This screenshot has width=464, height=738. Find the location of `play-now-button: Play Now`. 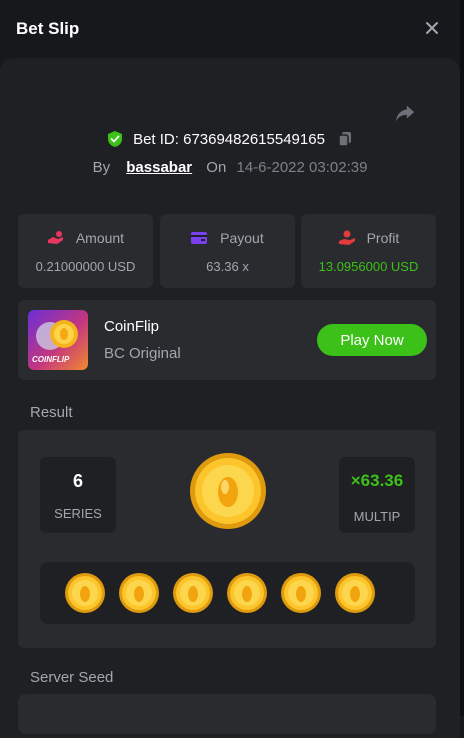

play-now-button: Play Now is located at coordinates (372, 340).